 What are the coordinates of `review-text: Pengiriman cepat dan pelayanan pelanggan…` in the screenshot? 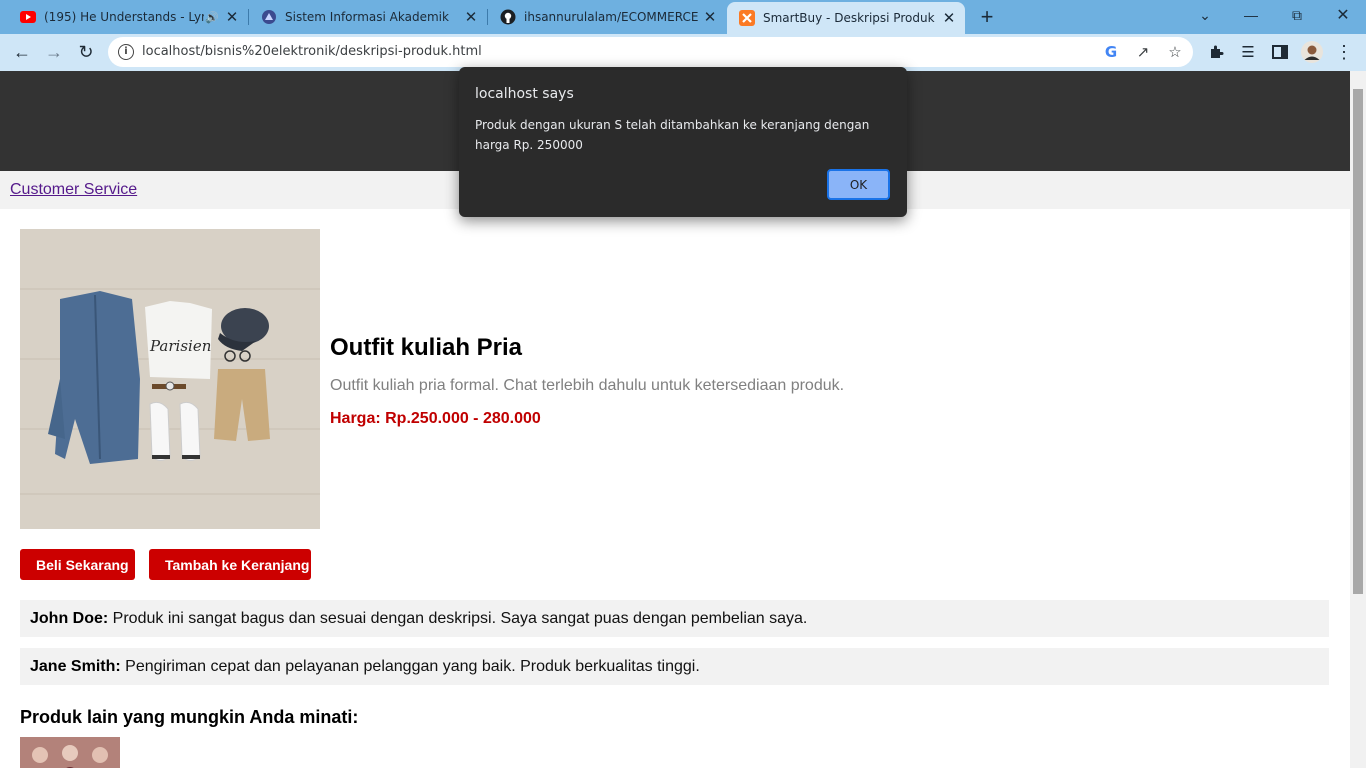 It's located at (412, 666).